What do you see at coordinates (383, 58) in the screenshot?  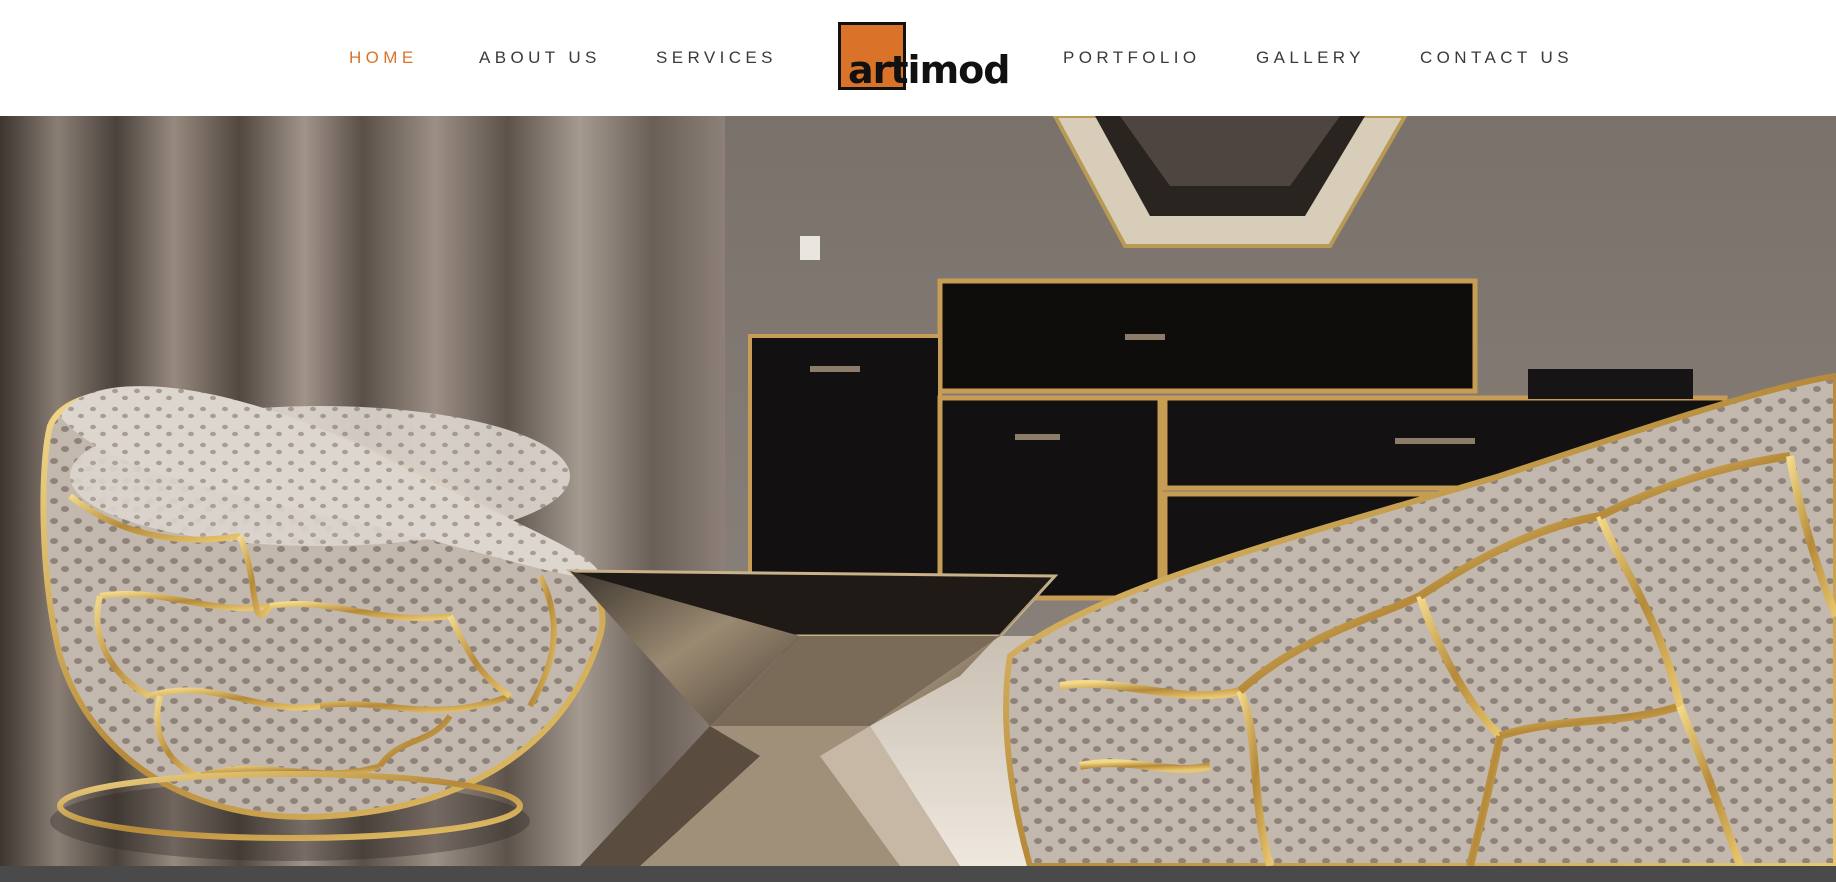 I see `nav-home: HOME` at bounding box center [383, 58].